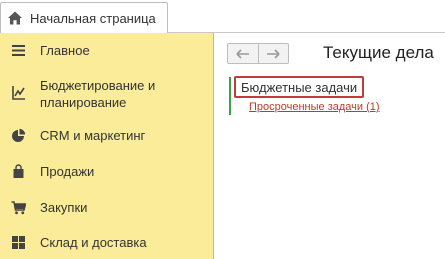 The image size is (445, 259). Describe the element at coordinates (93, 242) in the screenshot. I see `sidebar-item-label: Склад и доставка` at that location.